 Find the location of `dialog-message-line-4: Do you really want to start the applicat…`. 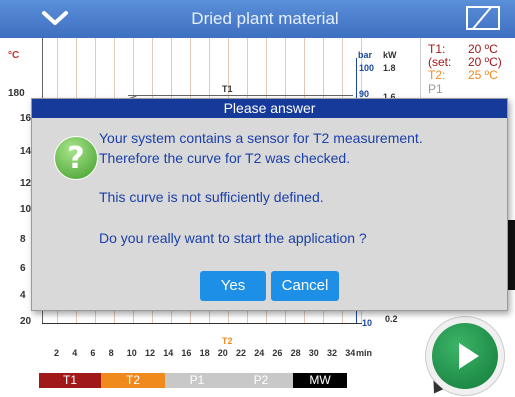

dialog-message-line-4: Do you really want to start the applicat… is located at coordinates (233, 238).